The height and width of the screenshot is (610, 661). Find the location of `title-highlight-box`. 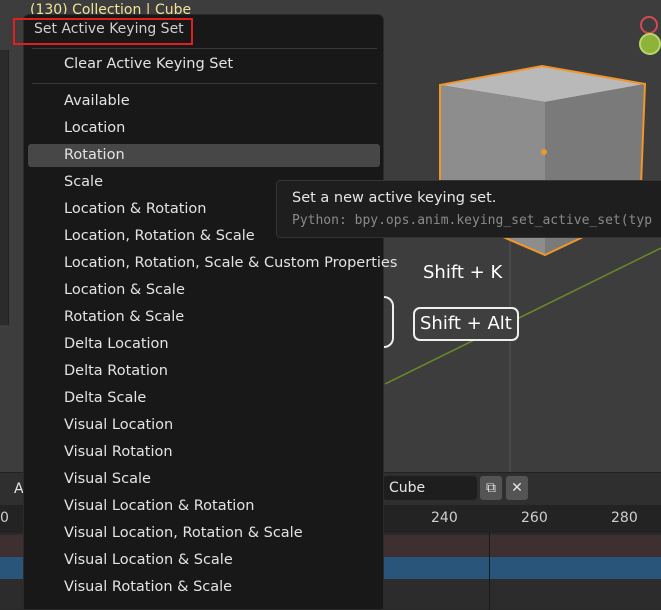

title-highlight-box is located at coordinates (103, 31).